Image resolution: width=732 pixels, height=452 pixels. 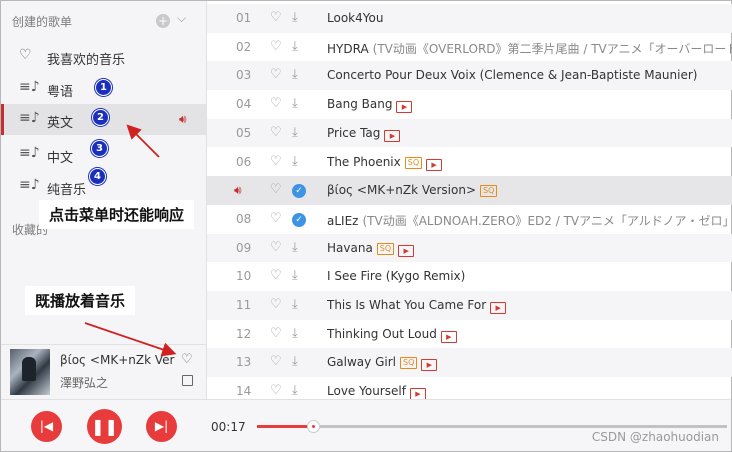 I want to click on song-row: 04 ♡ ⤓ Bang Bang ▶, so click(x=469, y=104).